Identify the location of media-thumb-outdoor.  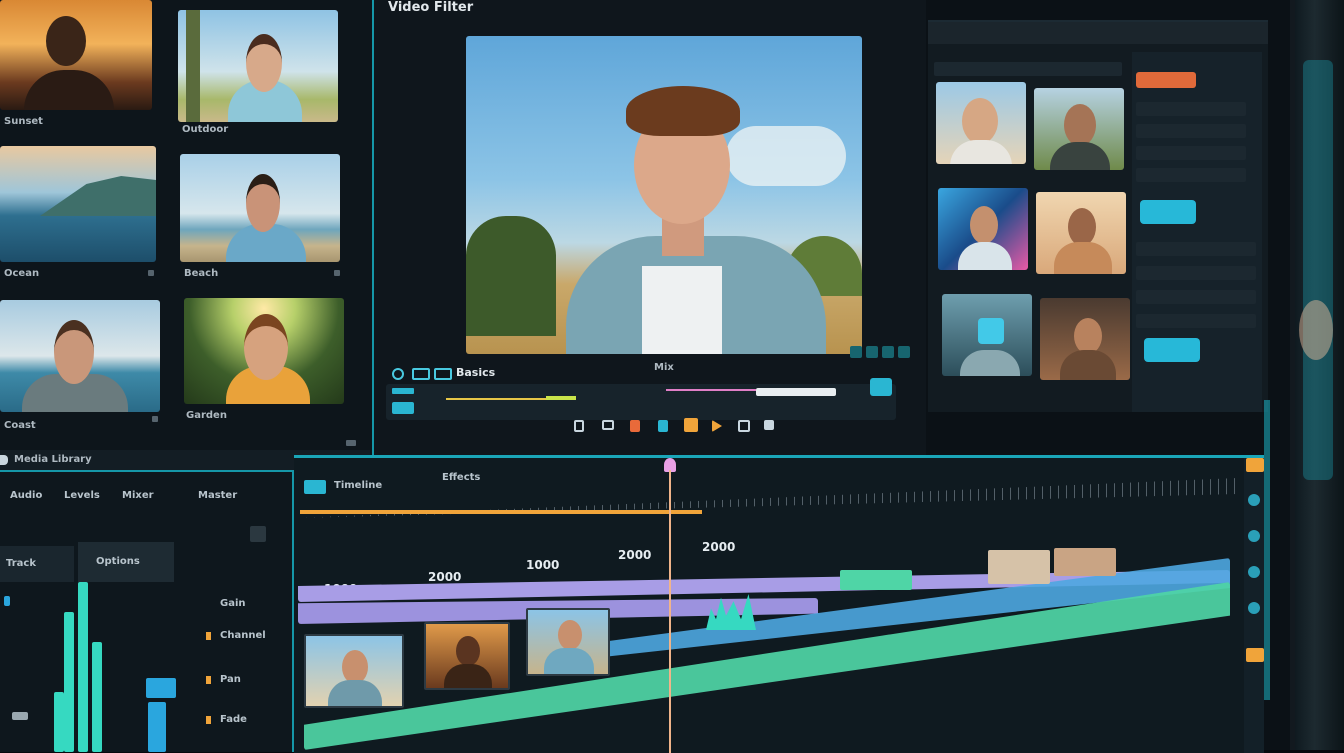
(258, 66).